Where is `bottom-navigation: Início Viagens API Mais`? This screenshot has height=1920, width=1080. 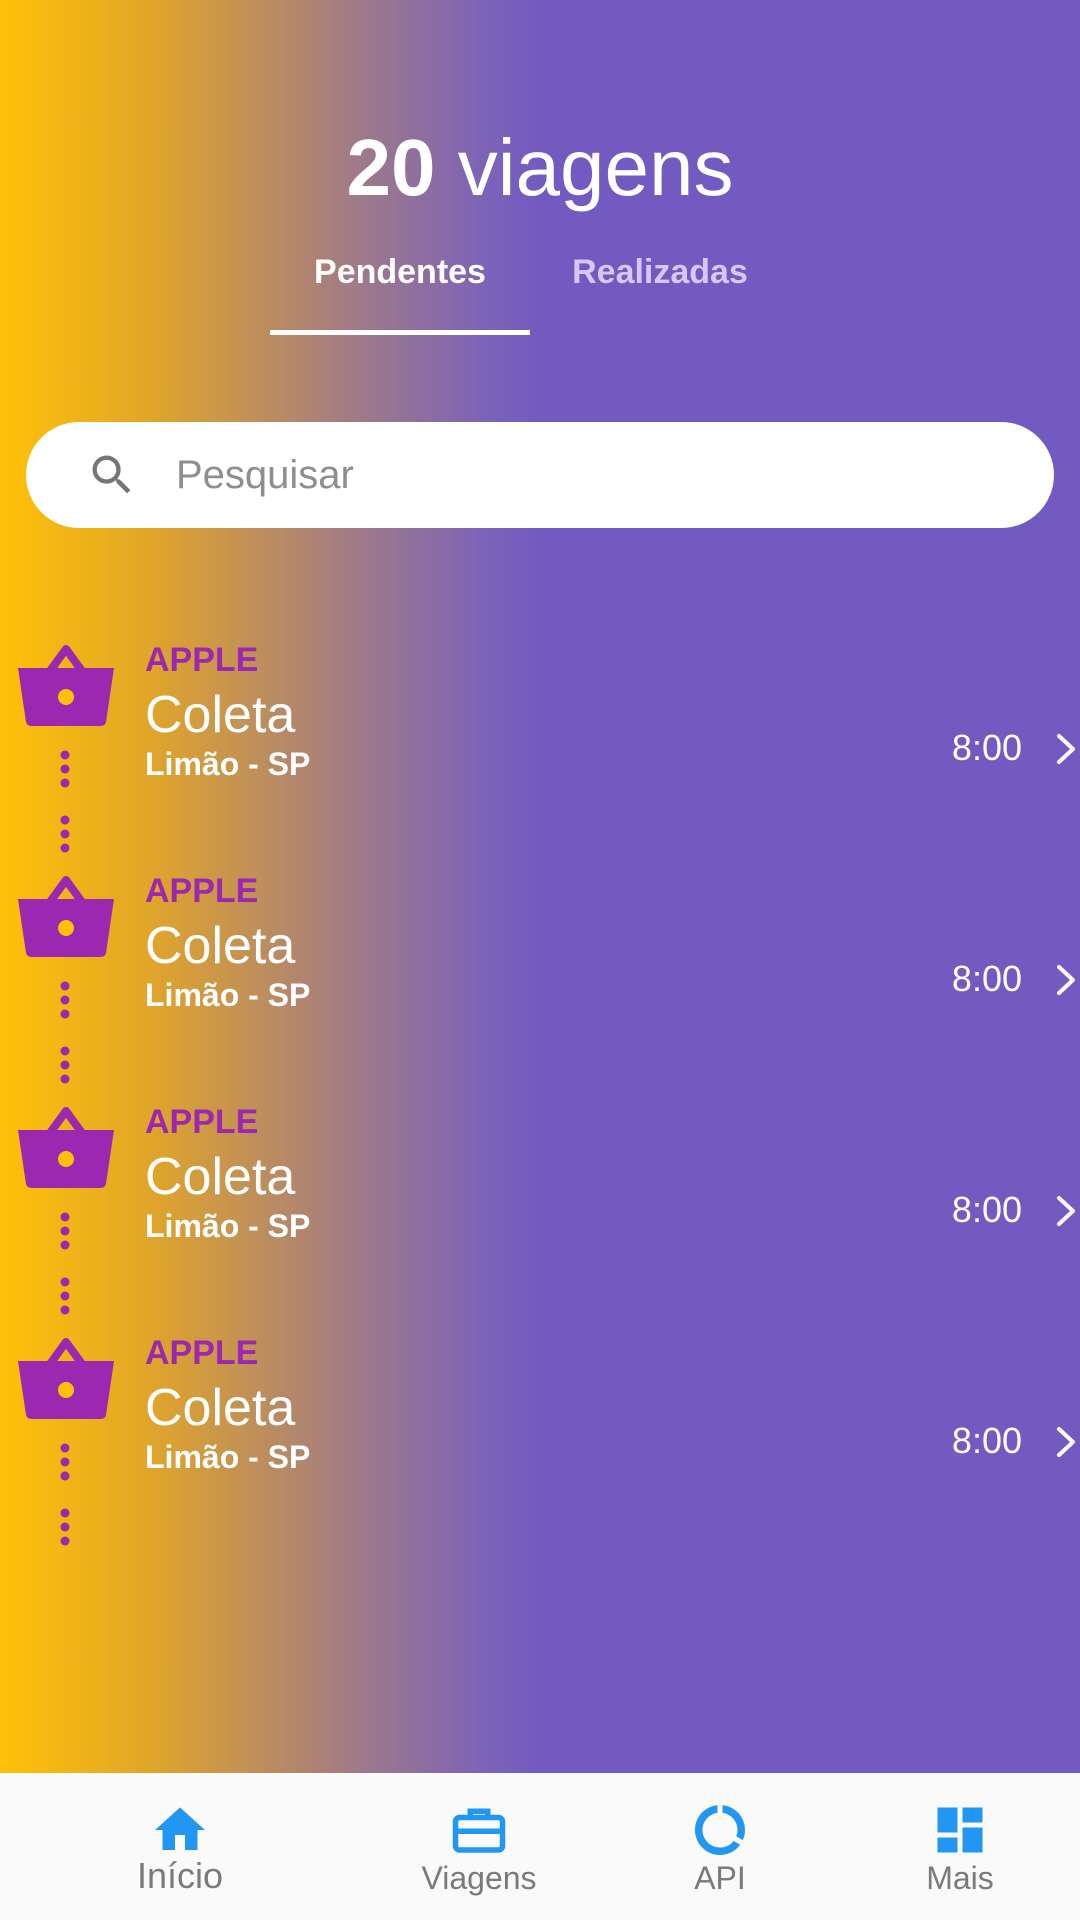 bottom-navigation: Início Viagens API Mais is located at coordinates (540, 1846).